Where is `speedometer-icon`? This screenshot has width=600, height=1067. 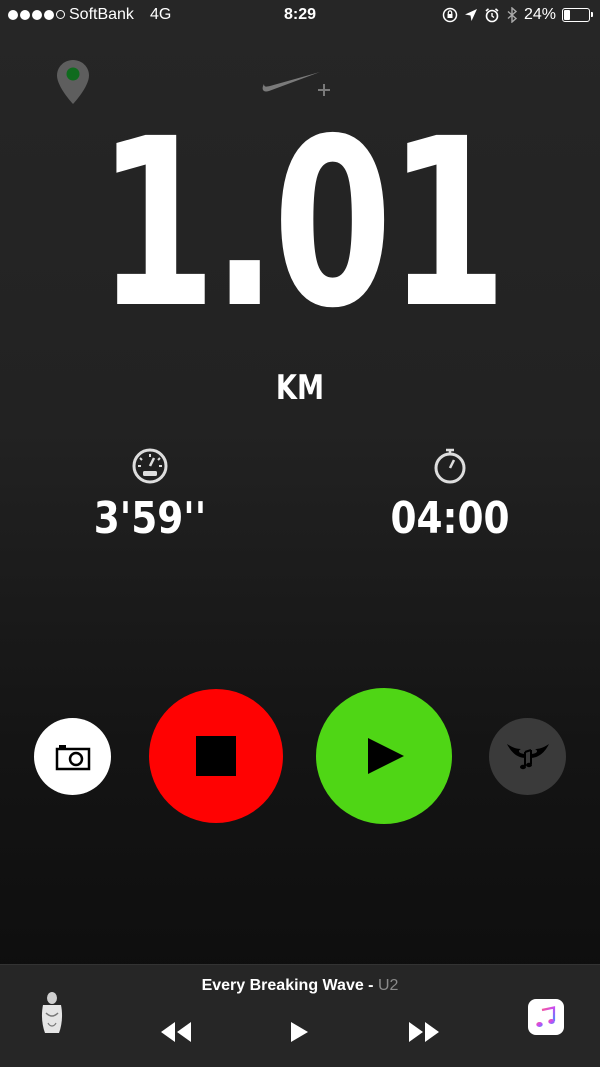 speedometer-icon is located at coordinates (150, 466).